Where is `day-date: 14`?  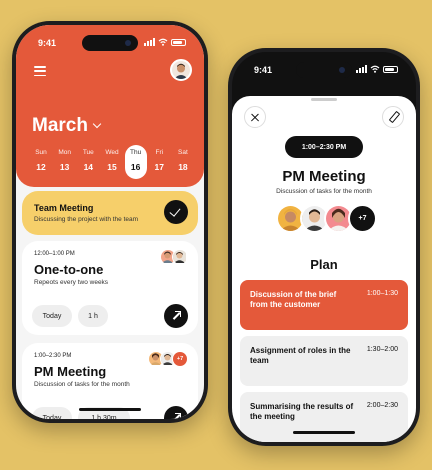 day-date: 14 is located at coordinates (88, 167).